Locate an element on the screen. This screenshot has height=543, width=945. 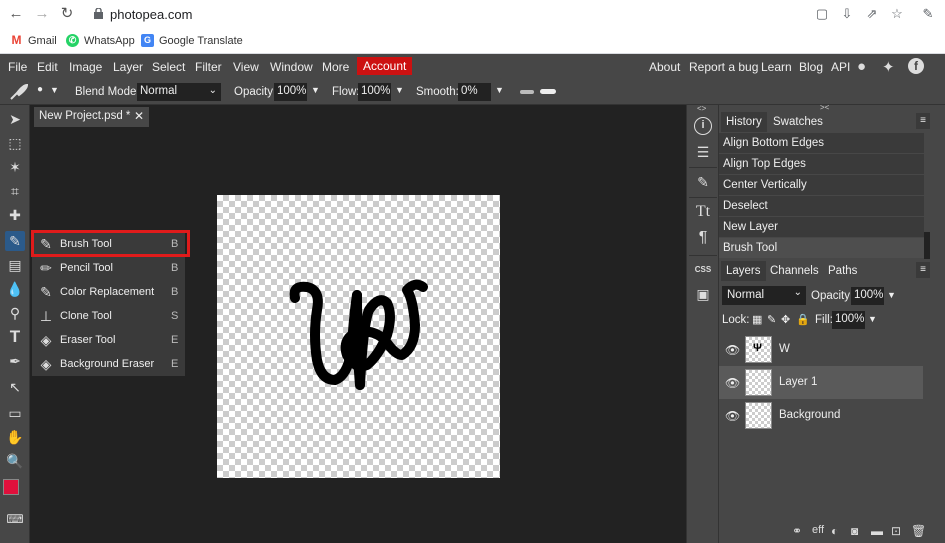
move-tool-icon: ➤ is located at coordinates (15, 119).